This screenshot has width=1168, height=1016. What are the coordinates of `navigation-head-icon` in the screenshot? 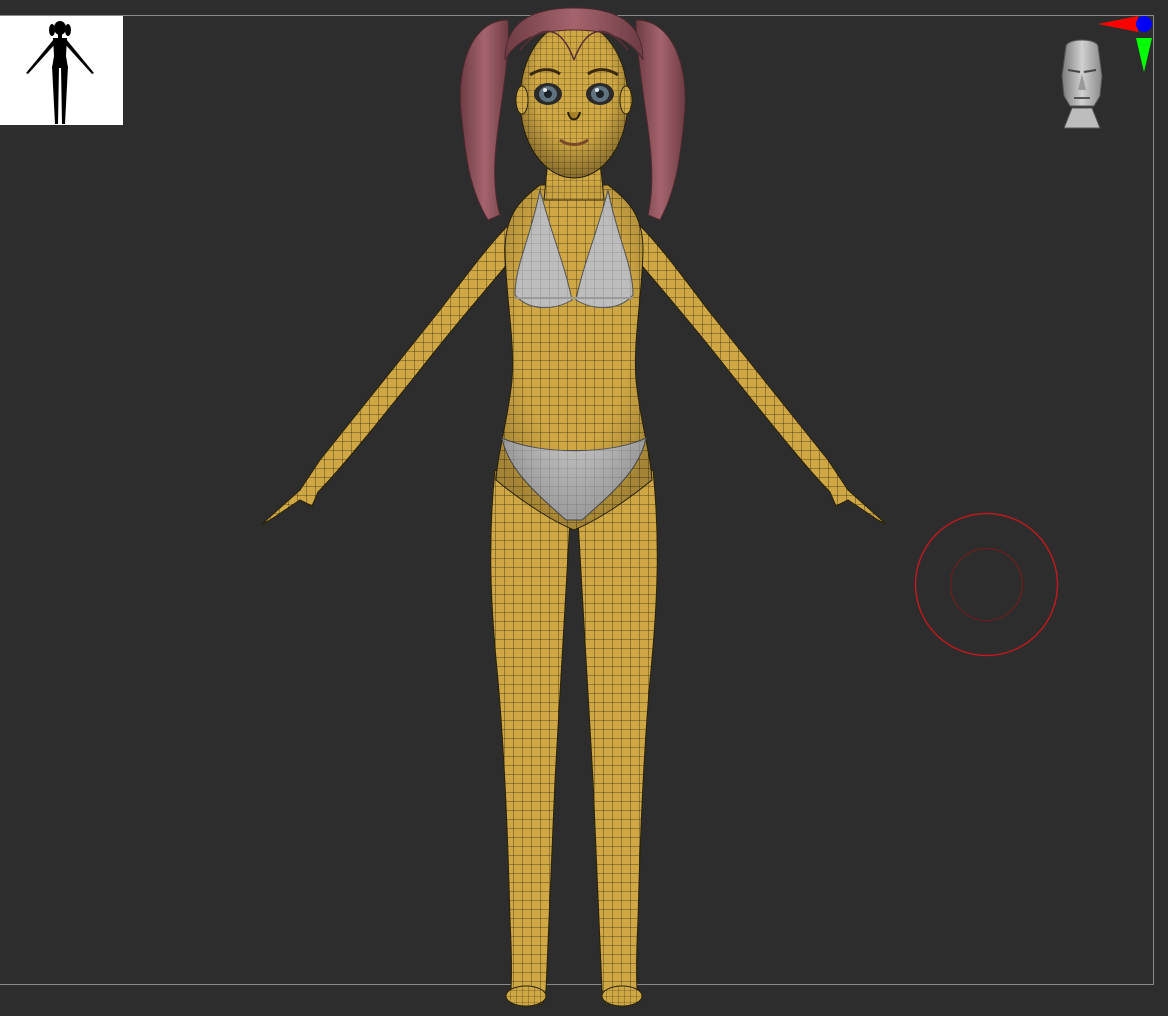 It's located at (1082, 88).